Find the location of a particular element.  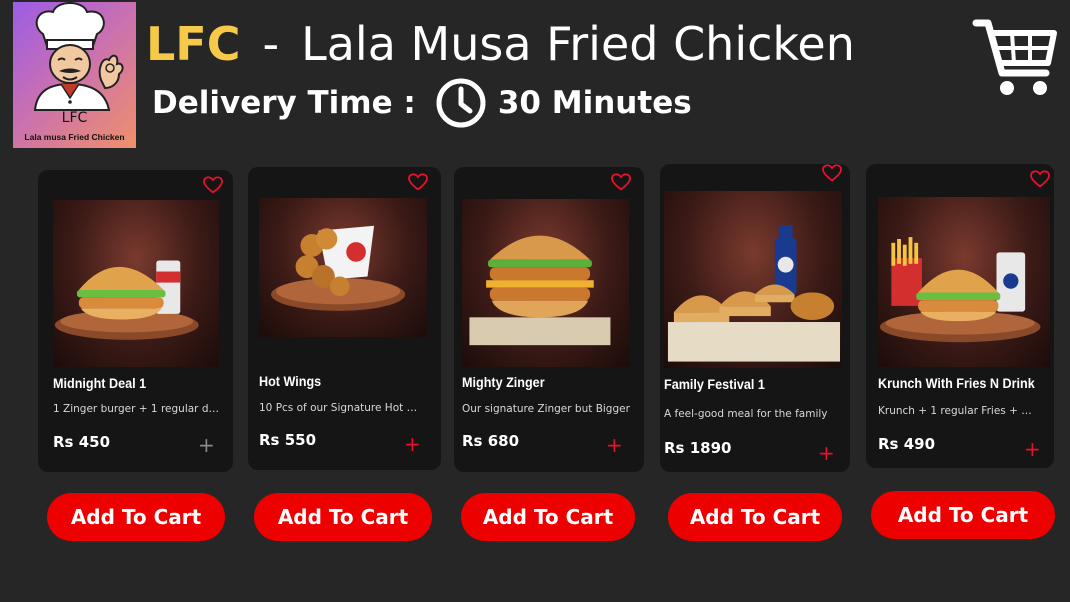

product-description: Krunch + 1 regular Fries + 1 drink is located at coordinates (958, 411).